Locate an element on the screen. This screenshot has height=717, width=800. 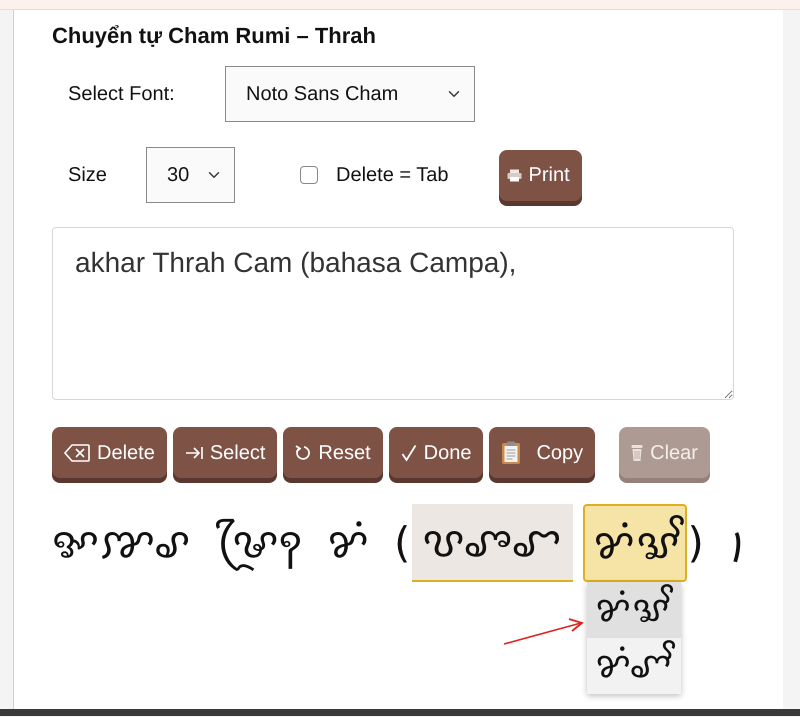
trash-icon is located at coordinates (637, 453).